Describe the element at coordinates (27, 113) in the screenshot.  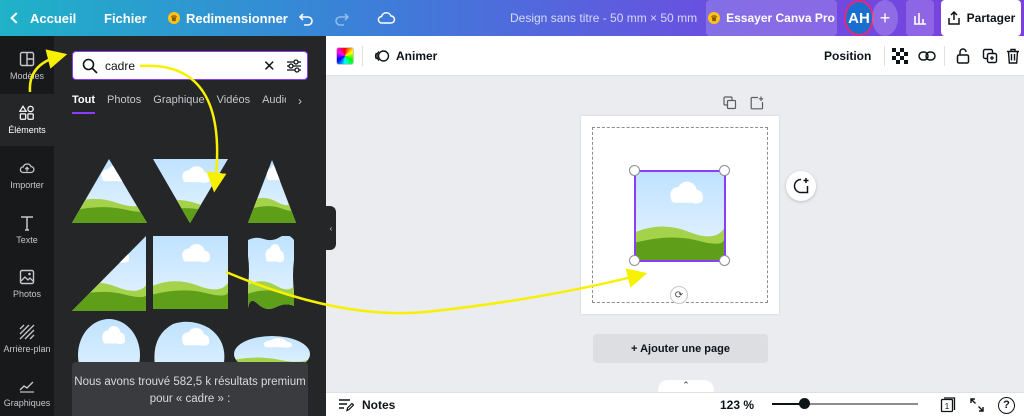
I see `shapes-icon` at that location.